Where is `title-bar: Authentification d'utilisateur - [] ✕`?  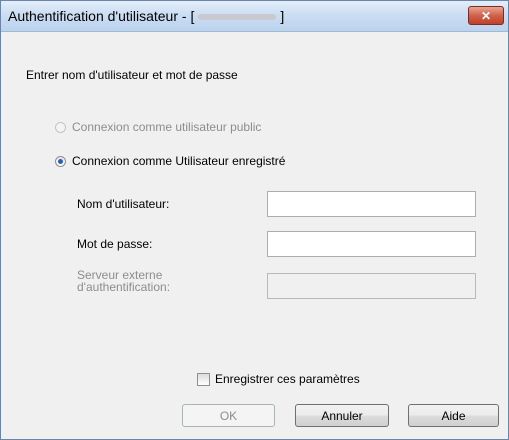 title-bar: Authentification d'utilisateur - [] ✕ is located at coordinates (254, 16).